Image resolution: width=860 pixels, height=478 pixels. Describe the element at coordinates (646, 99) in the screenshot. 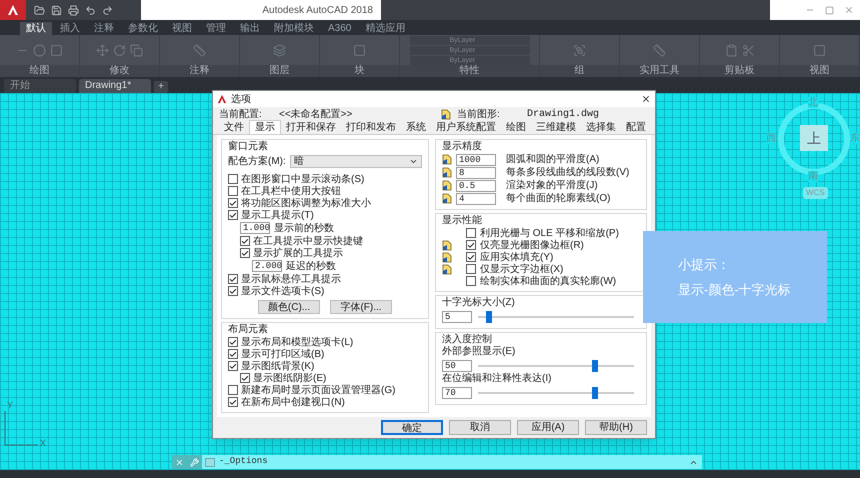

I see `close-icon` at that location.